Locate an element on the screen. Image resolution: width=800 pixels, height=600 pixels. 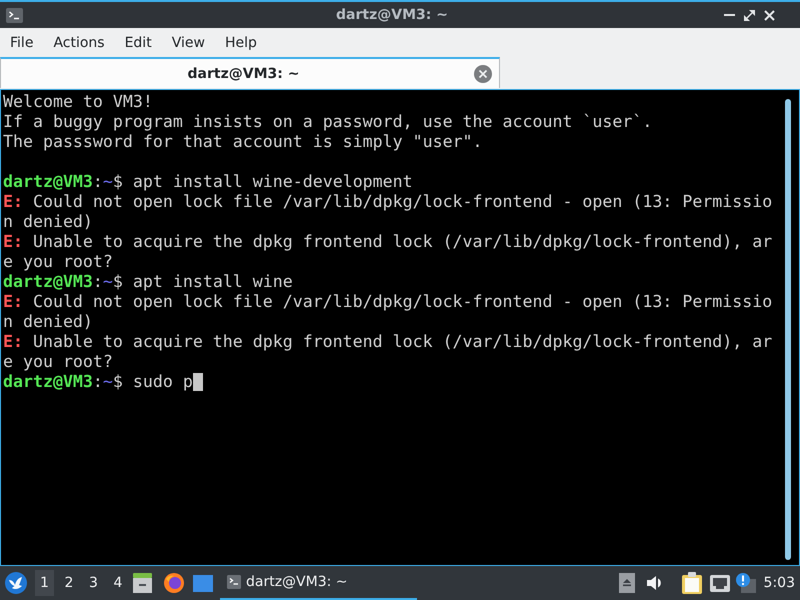
bird-icon is located at coordinates (16, 583).